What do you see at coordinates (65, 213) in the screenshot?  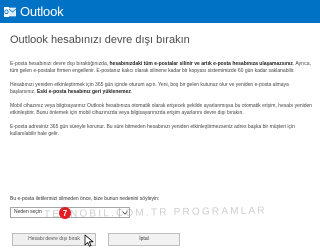 I see `step-badge: 7` at bounding box center [65, 213].